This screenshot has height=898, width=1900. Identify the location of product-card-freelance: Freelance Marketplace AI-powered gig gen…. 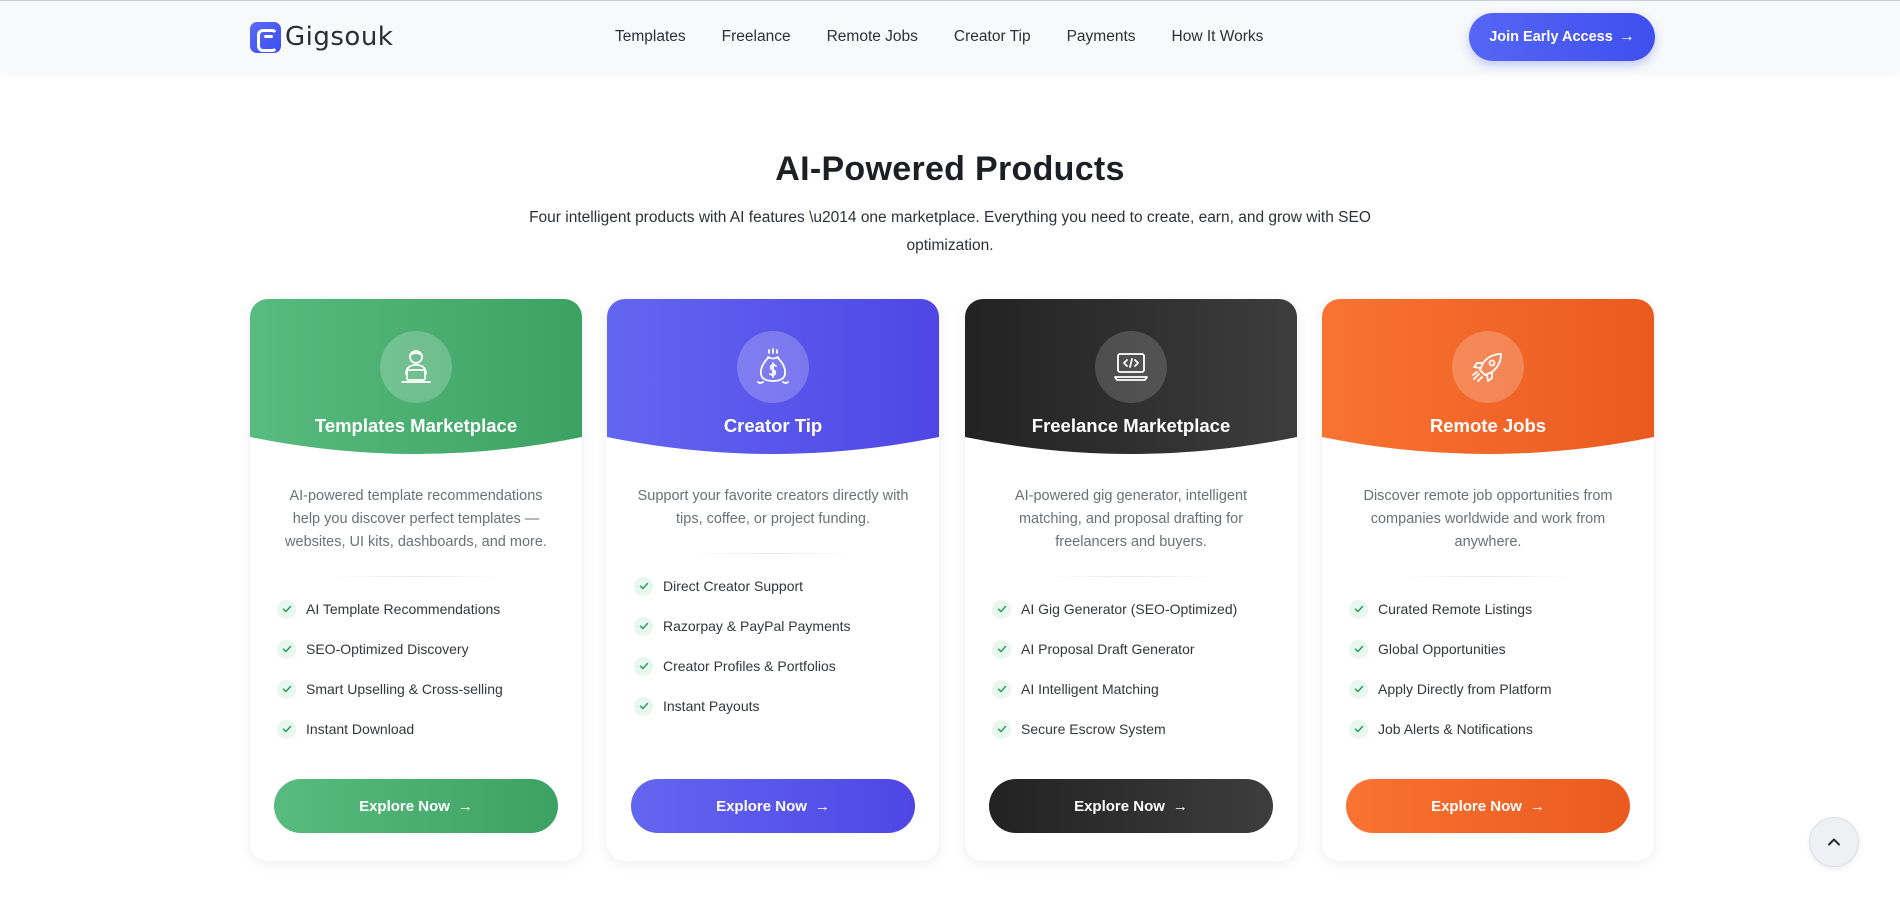
(1131, 580).